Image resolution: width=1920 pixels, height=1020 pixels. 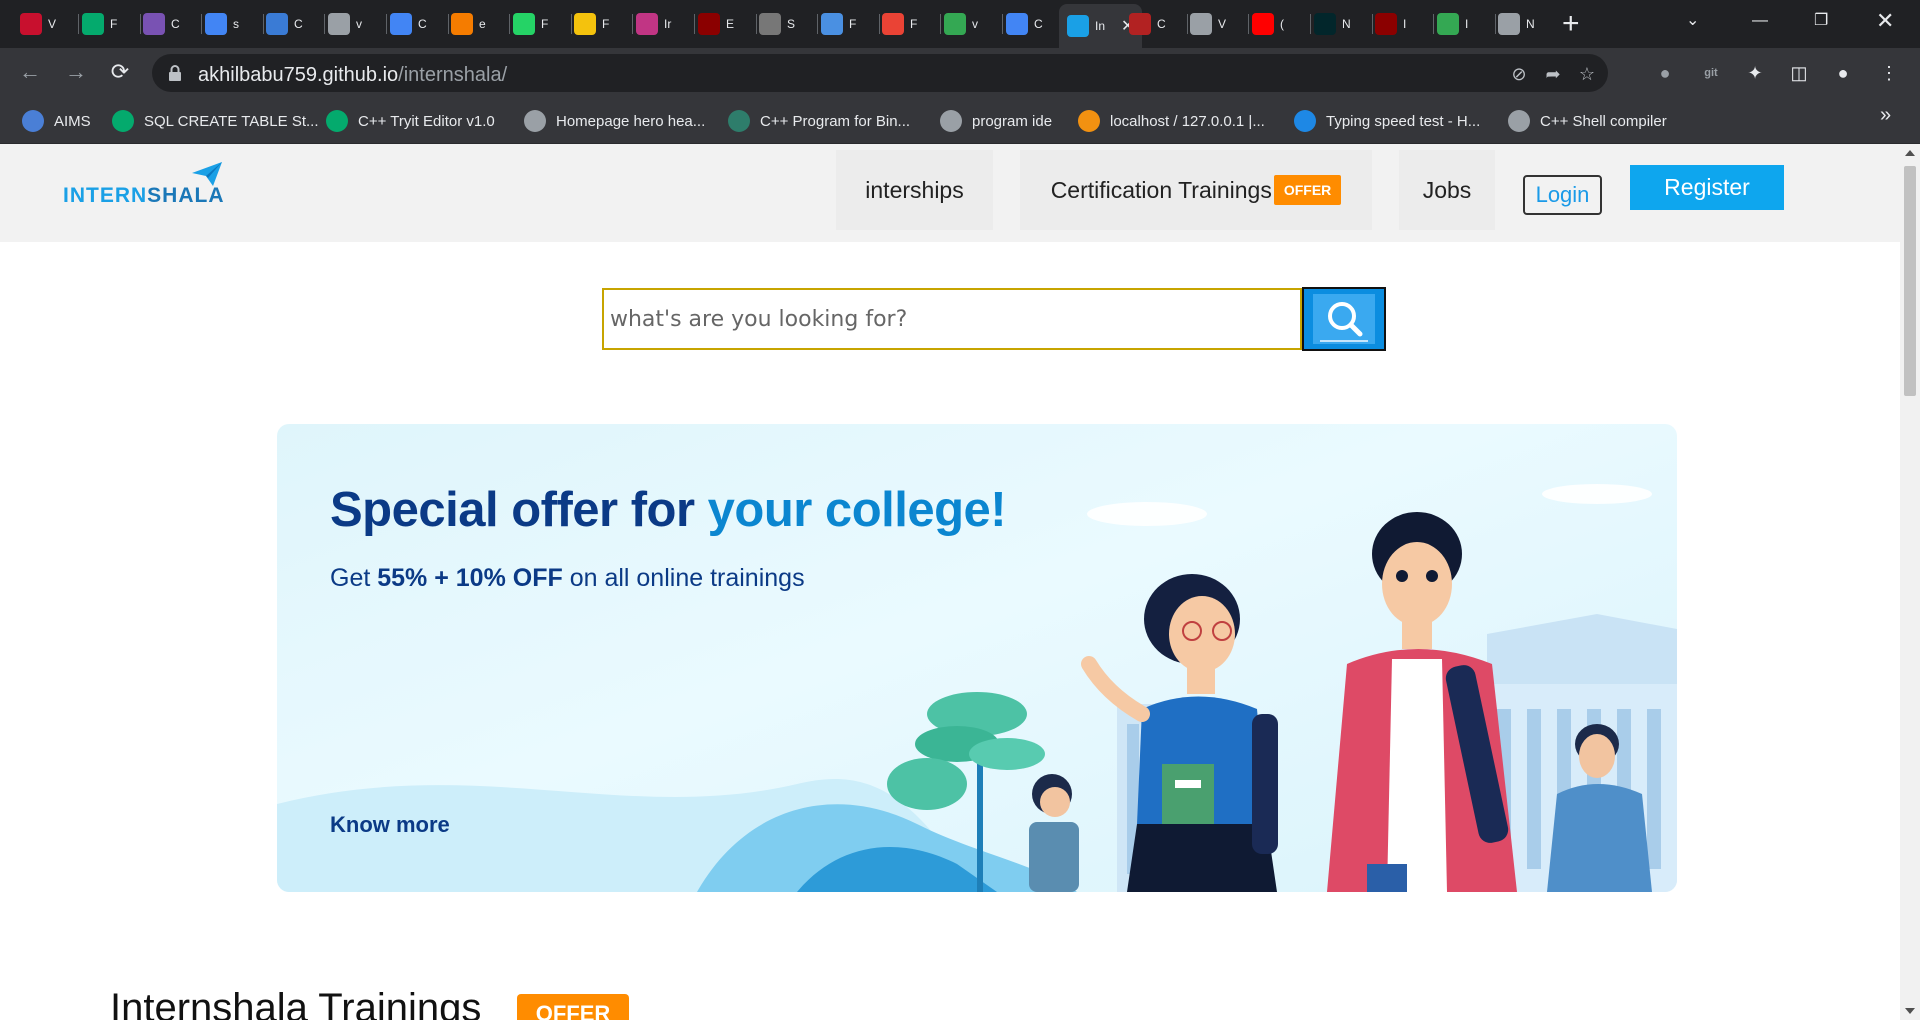 I want to click on browser-tab-title: C, so click(x=1038, y=24).